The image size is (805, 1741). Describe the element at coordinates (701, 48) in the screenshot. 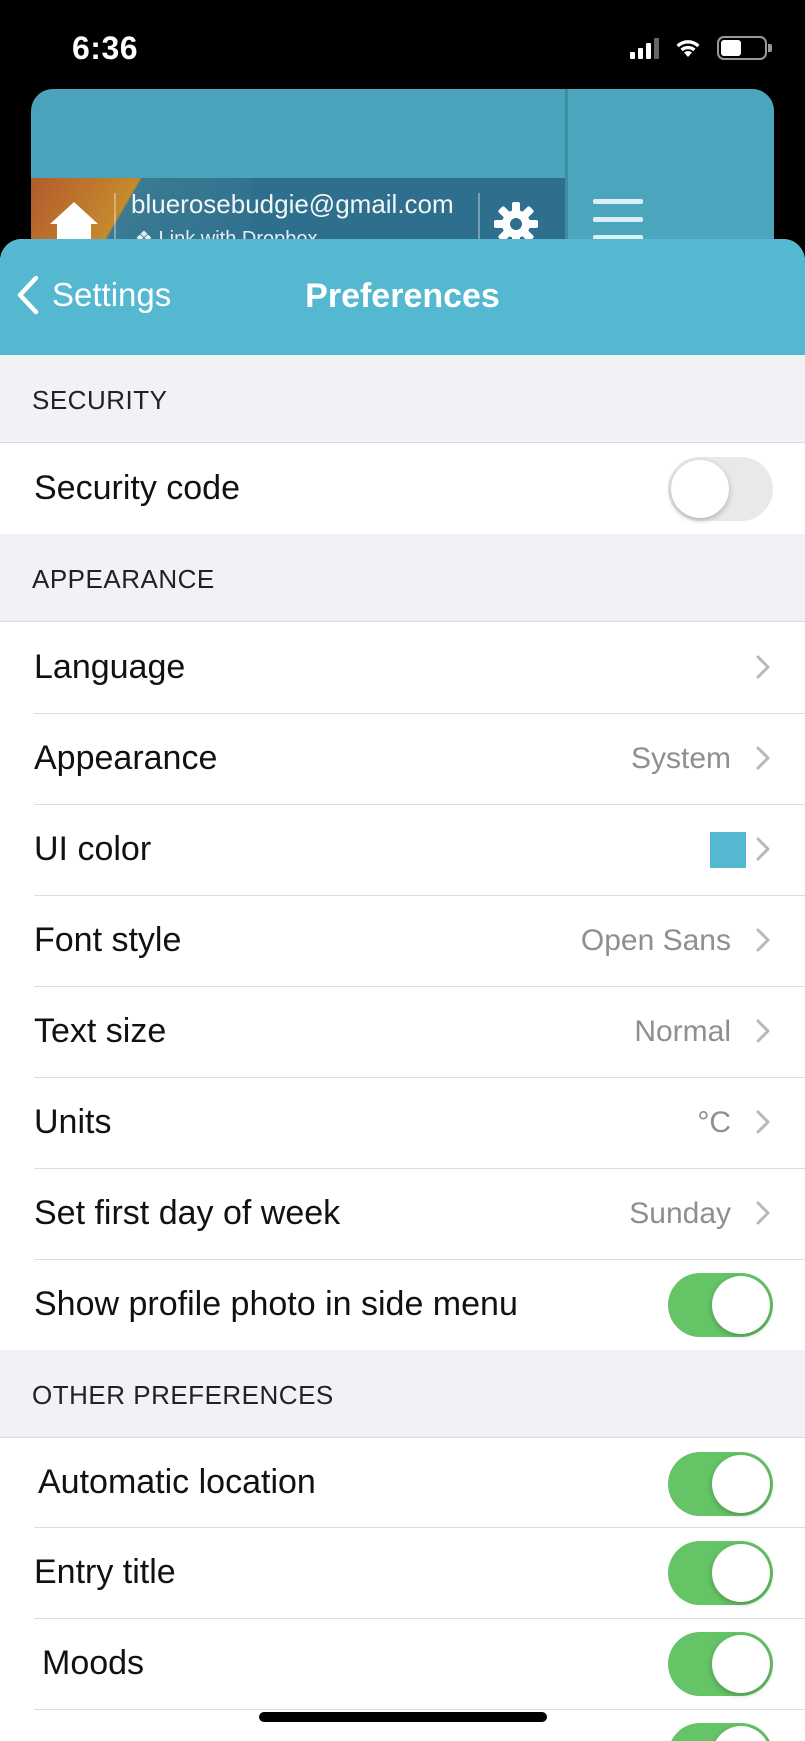

I see `status-icons` at that location.